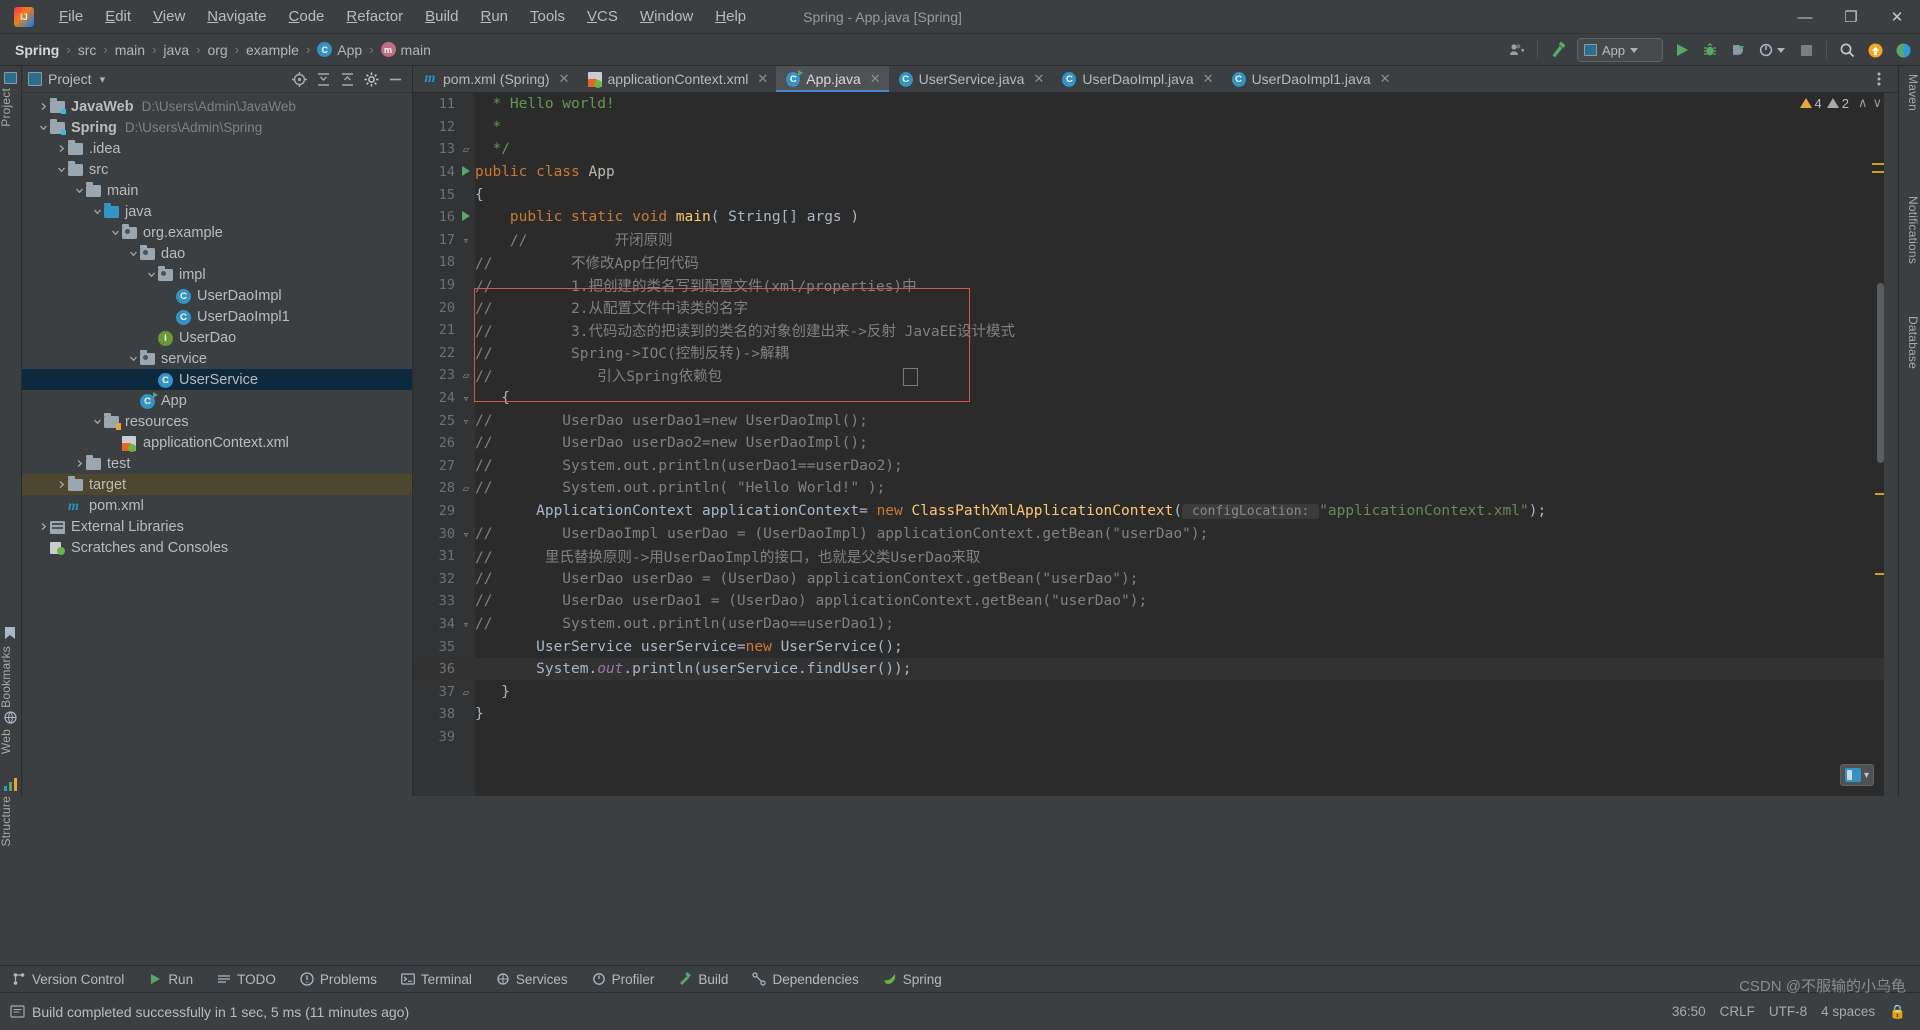 The image size is (1920, 1030). Describe the element at coordinates (1880, 373) in the screenshot. I see `editor-scrollbar` at that location.